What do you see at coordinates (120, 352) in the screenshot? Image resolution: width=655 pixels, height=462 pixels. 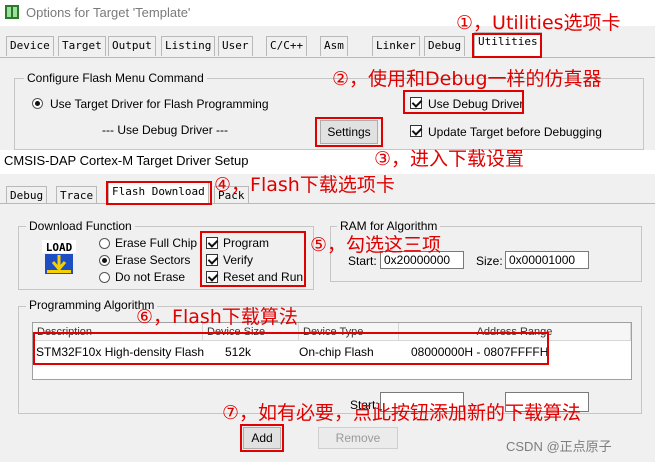 I see `row-description: STM32F10x High-density Flash` at bounding box center [120, 352].